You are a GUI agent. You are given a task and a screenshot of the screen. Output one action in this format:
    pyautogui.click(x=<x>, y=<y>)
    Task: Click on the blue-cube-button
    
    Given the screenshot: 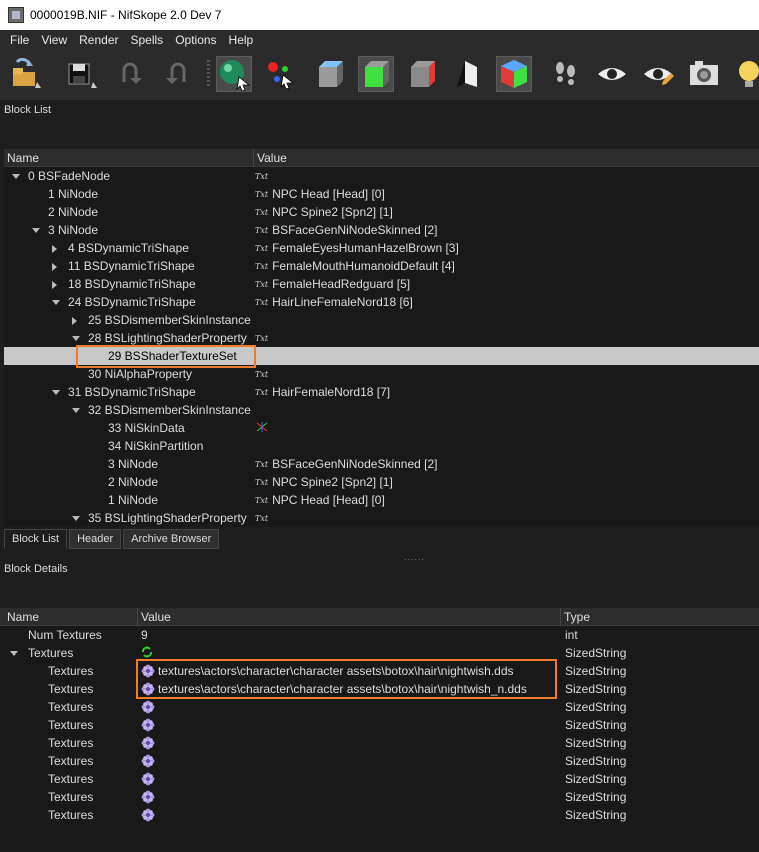 What is the action you would take?
    pyautogui.click(x=330, y=74)
    